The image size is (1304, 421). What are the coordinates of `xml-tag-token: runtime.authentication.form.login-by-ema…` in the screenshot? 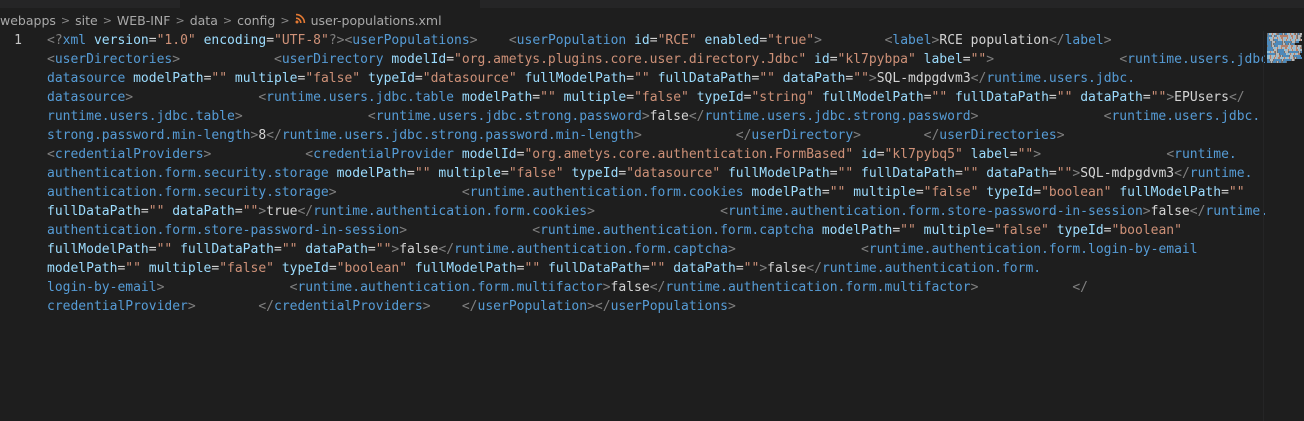 It's located at (1033, 249).